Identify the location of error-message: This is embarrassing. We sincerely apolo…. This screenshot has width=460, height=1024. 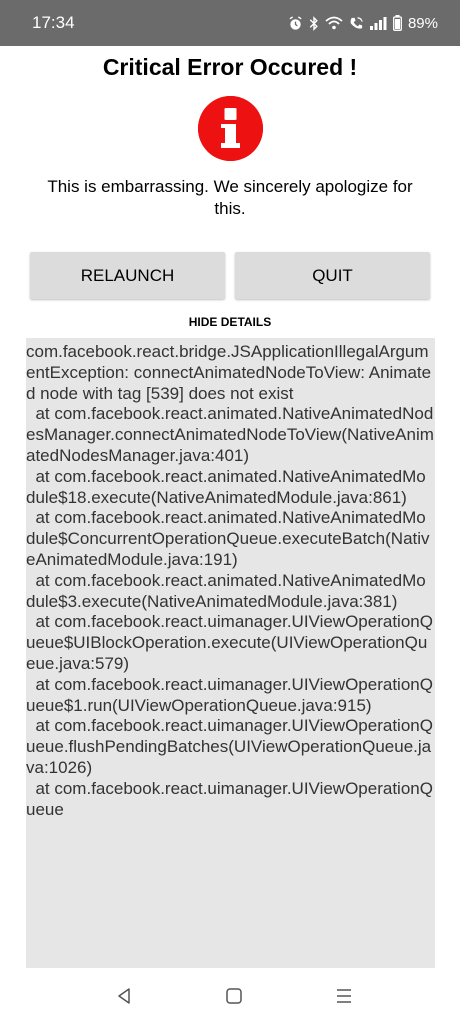
(230, 197).